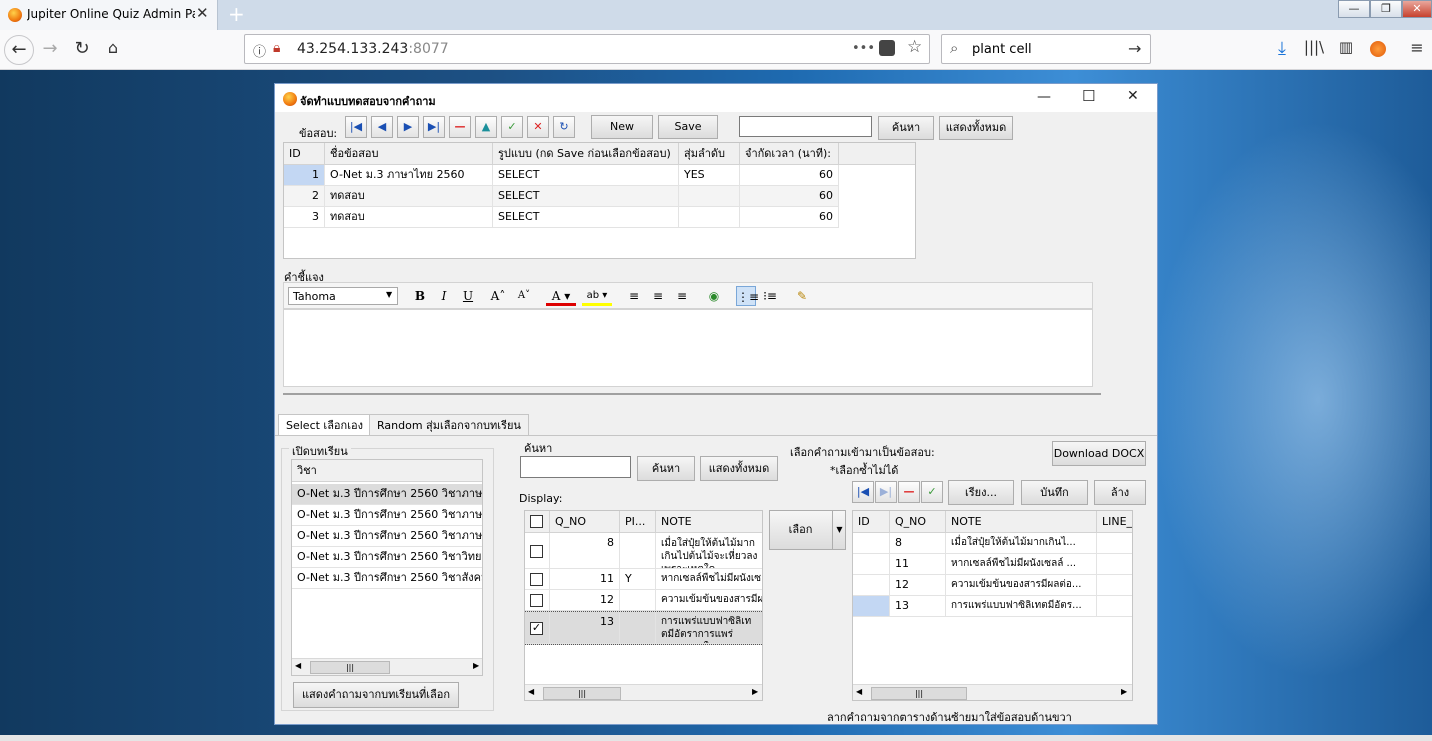 This screenshot has height=741, width=1432. Describe the element at coordinates (561, 217) in the screenshot. I see `table-row: 3 ทดสอบ SELECT 60` at that location.